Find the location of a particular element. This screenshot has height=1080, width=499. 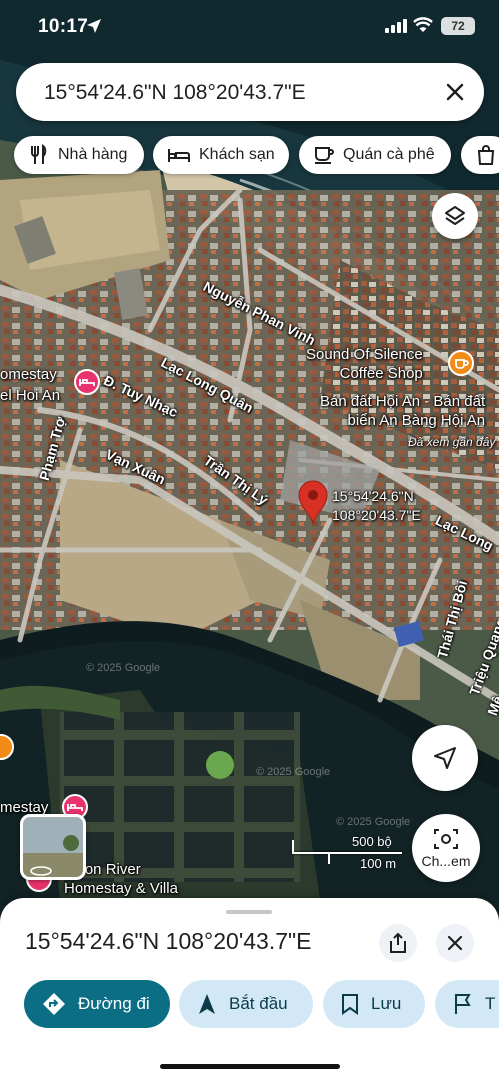

directions-label: Đường đi is located at coordinates (114, 1003).